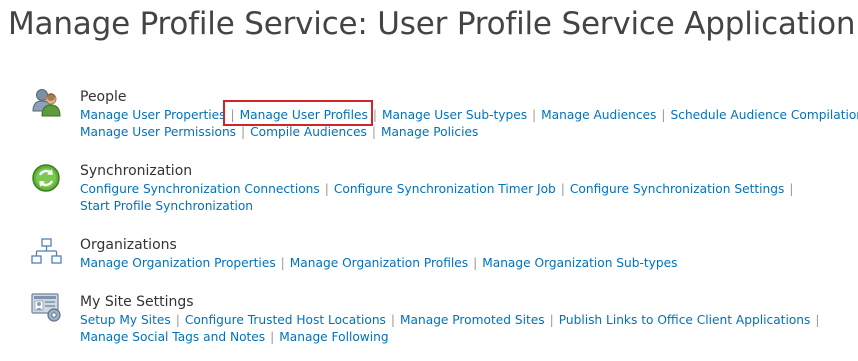 This screenshot has height=361, width=858. I want to click on link-configure-synchronization-timer-job: Configure Synchronization Timer Job, so click(445, 189).